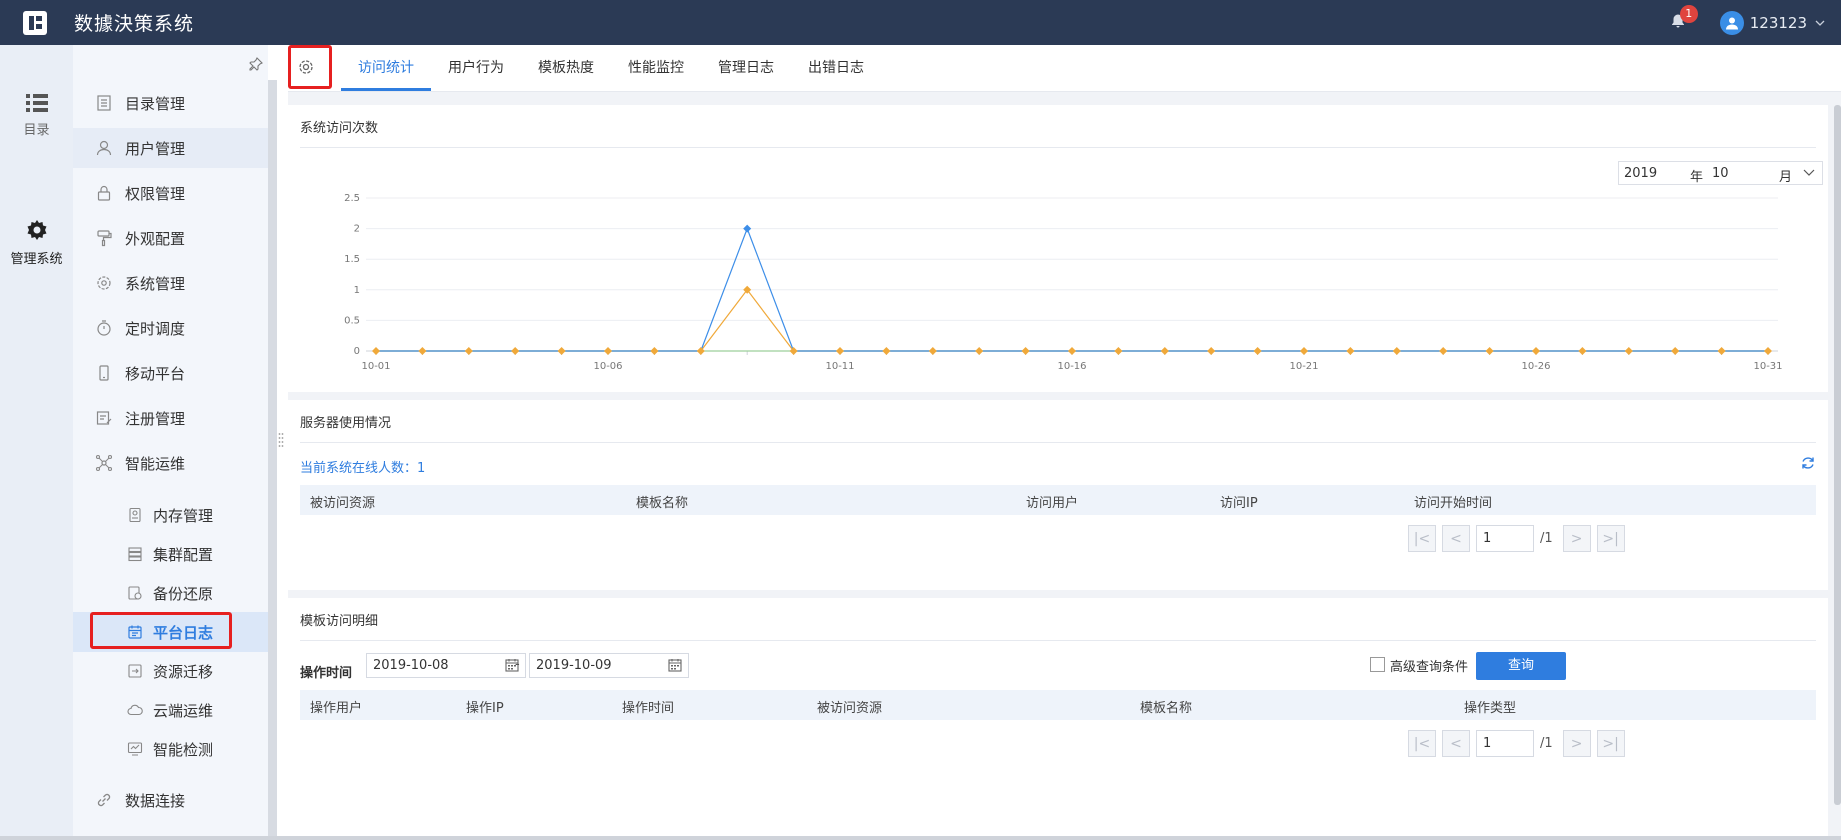 The width and height of the screenshot is (1841, 840). Describe the element at coordinates (306, 67) in the screenshot. I see `settings-gear-icon` at that location.